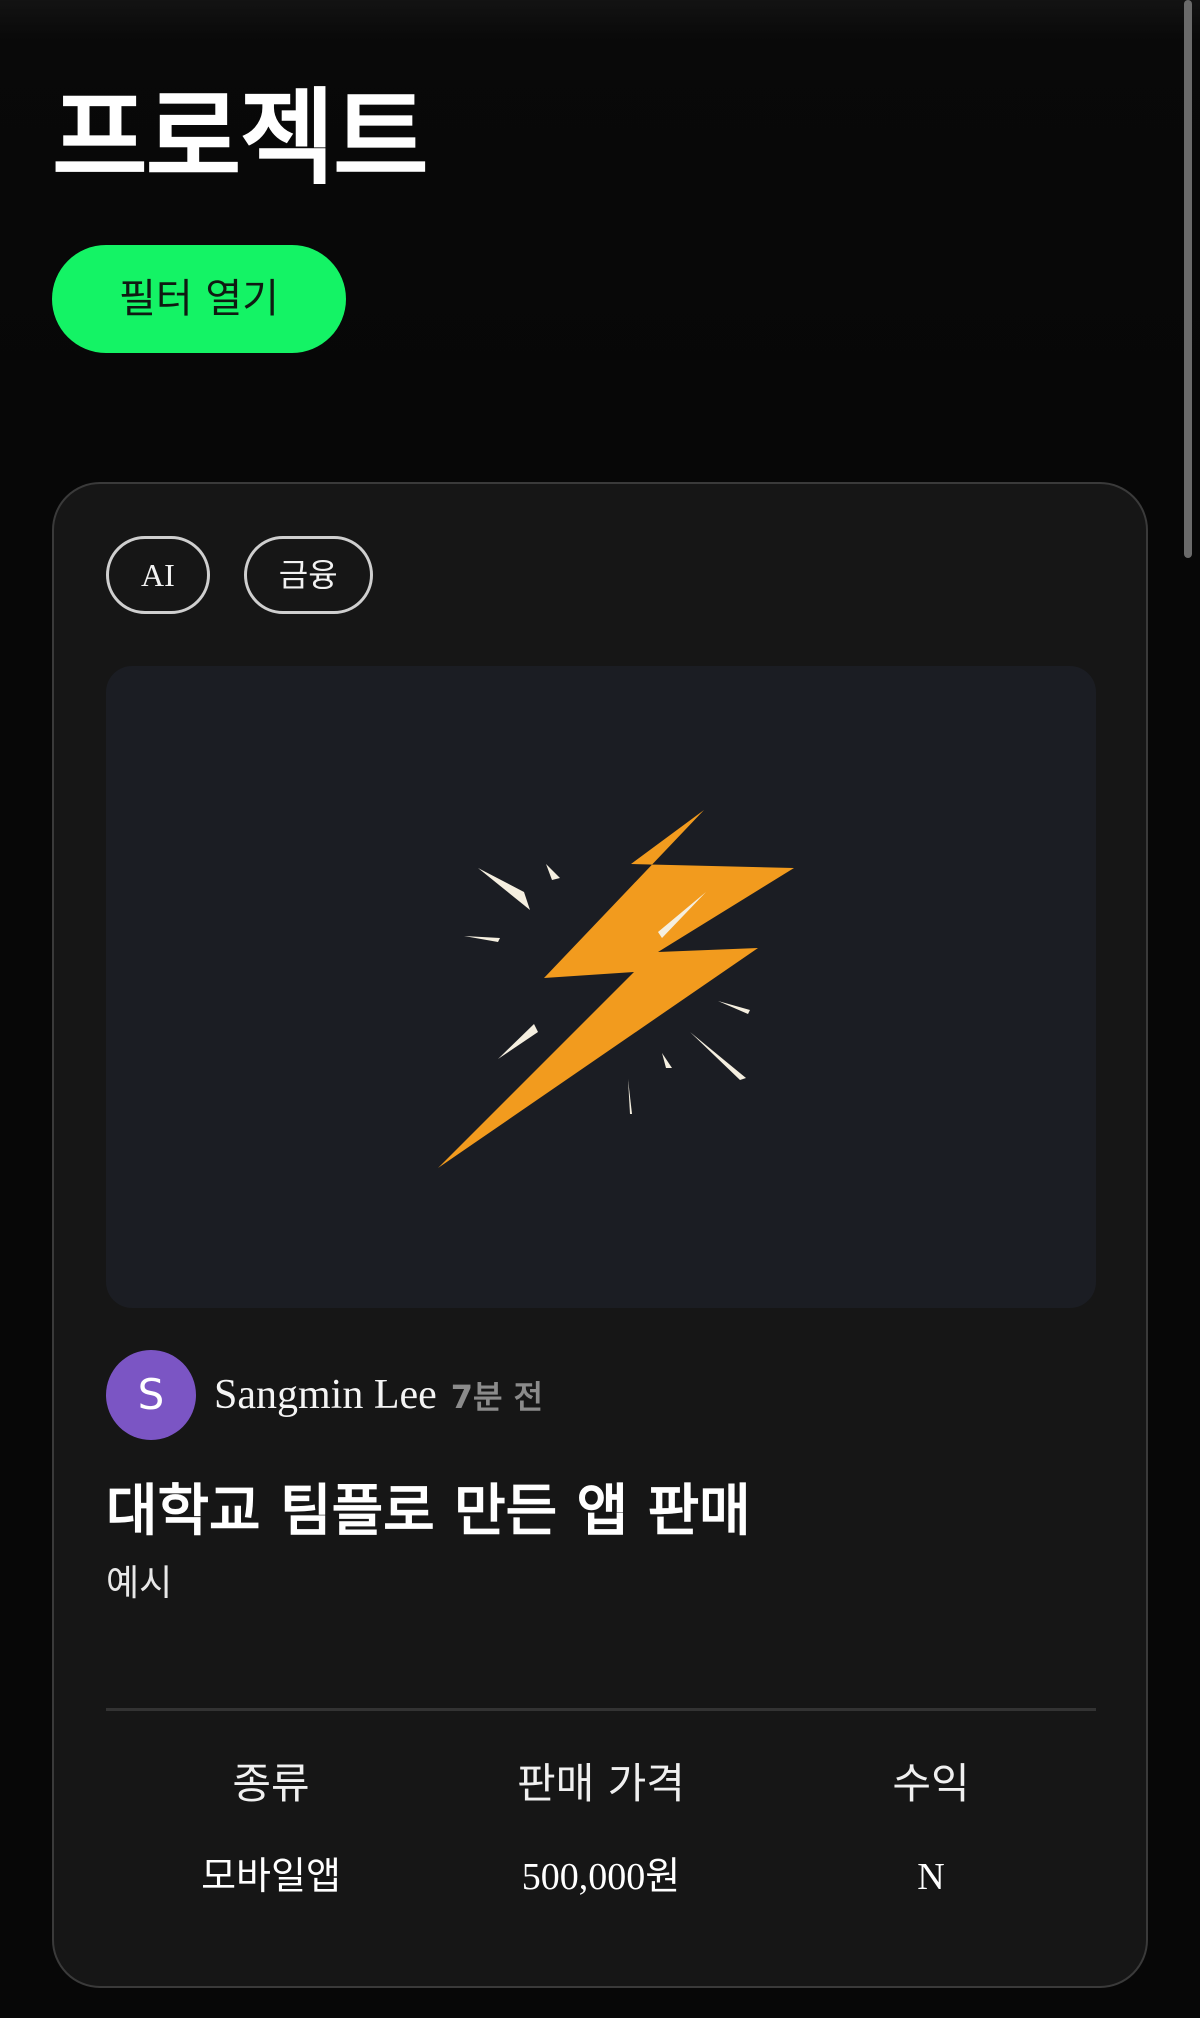 This screenshot has width=1200, height=2018. Describe the element at coordinates (601, 1783) in the screenshot. I see `stat-price-label: 판매 가격` at that location.